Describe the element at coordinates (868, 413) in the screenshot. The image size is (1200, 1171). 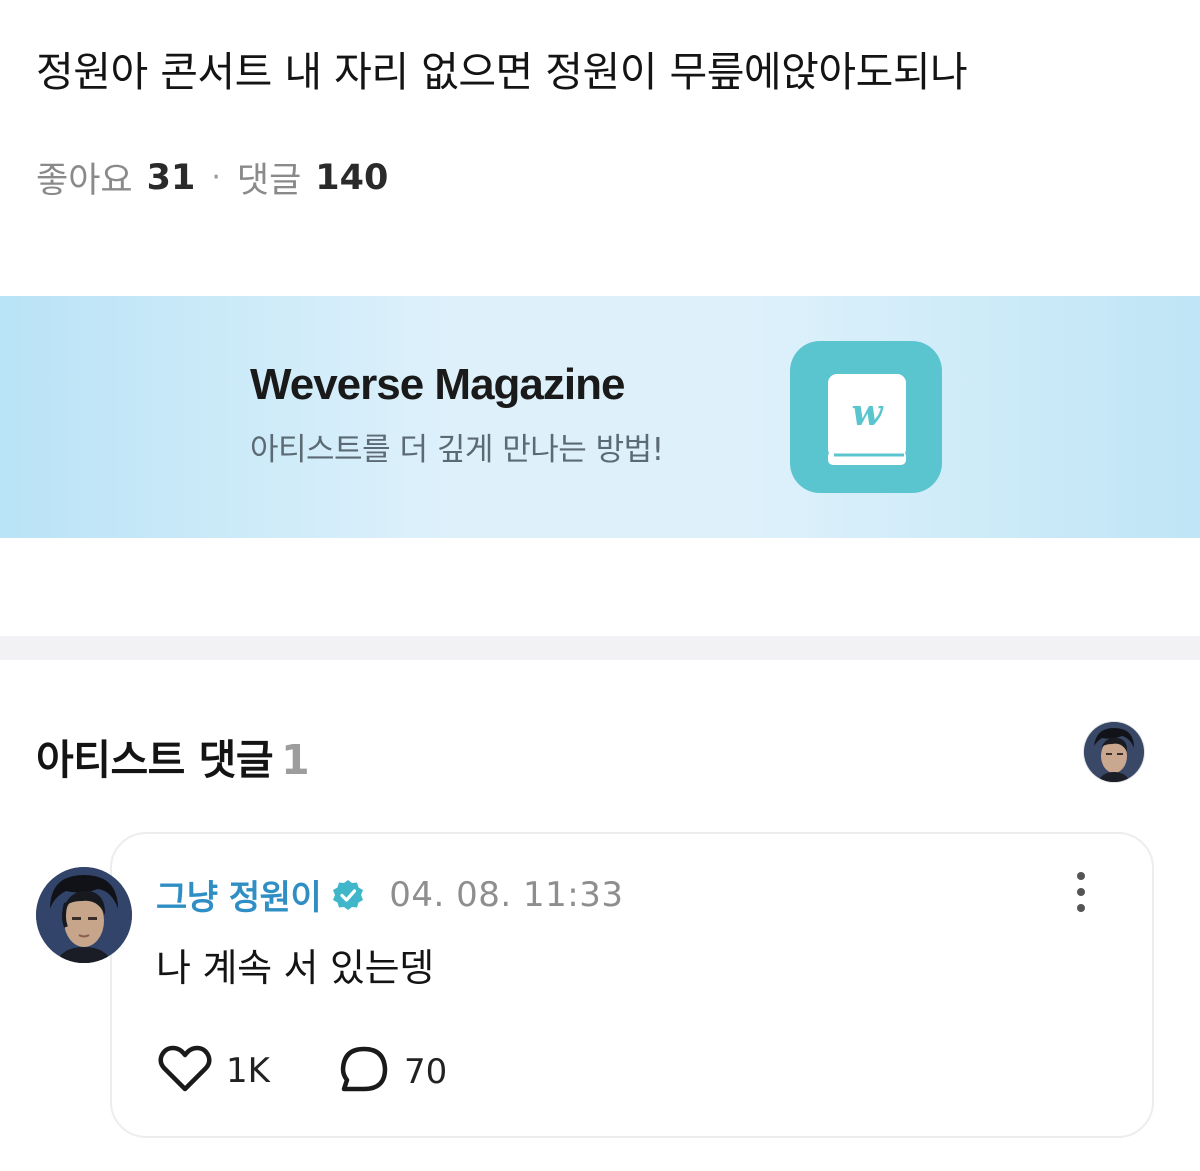
I see `banner-icon-letter: w` at that location.